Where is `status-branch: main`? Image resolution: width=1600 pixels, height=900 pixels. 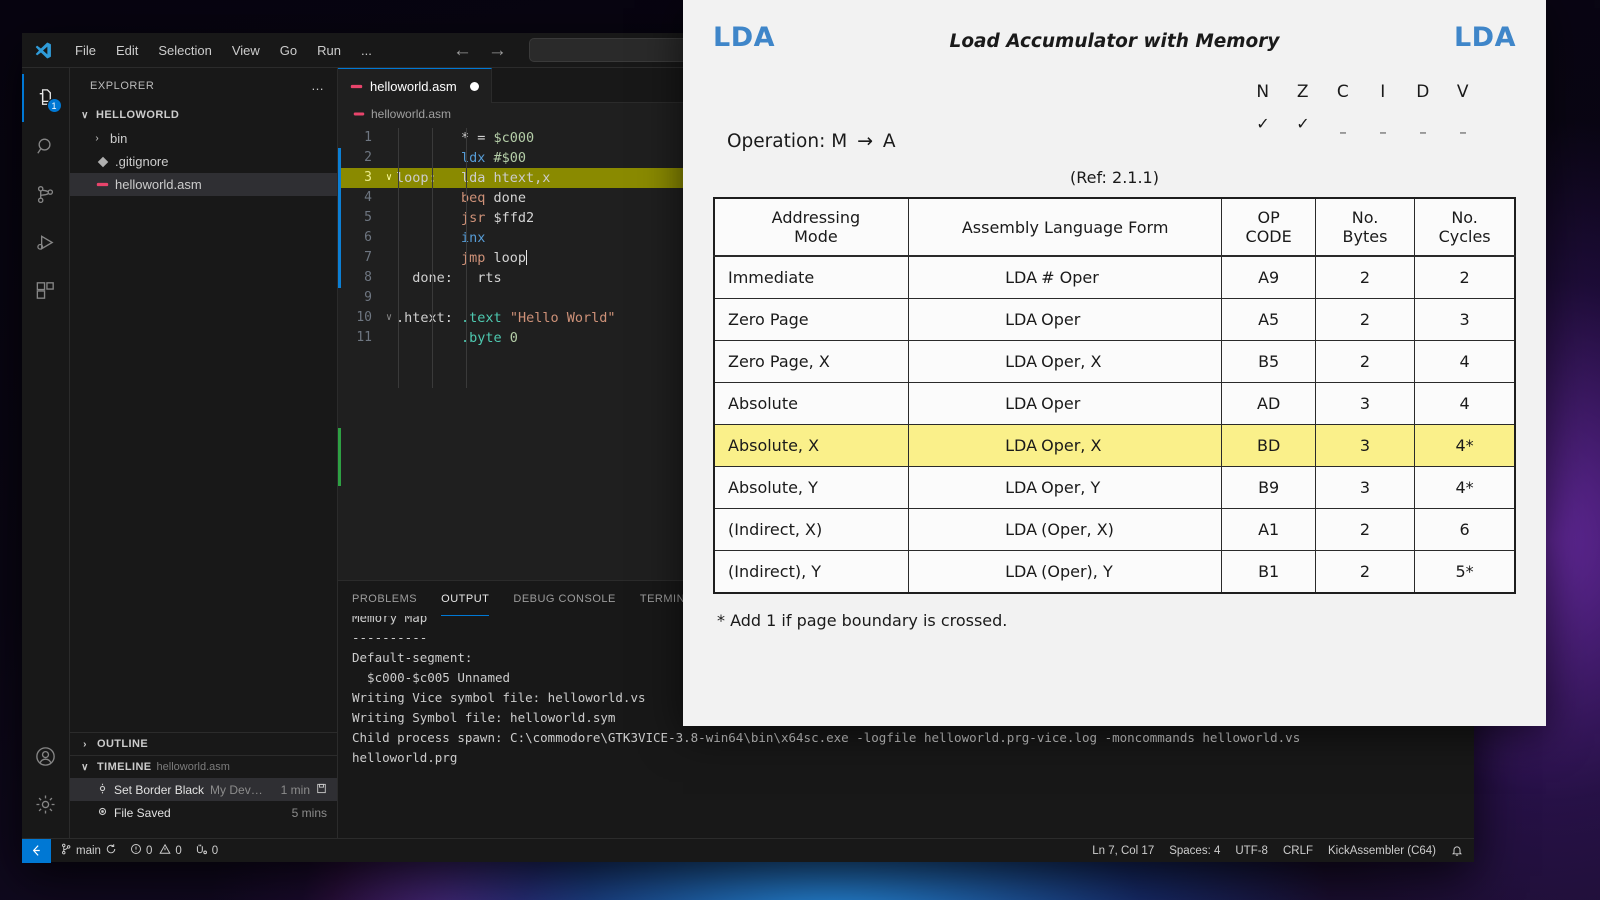
status-branch: main is located at coordinates (88, 850).